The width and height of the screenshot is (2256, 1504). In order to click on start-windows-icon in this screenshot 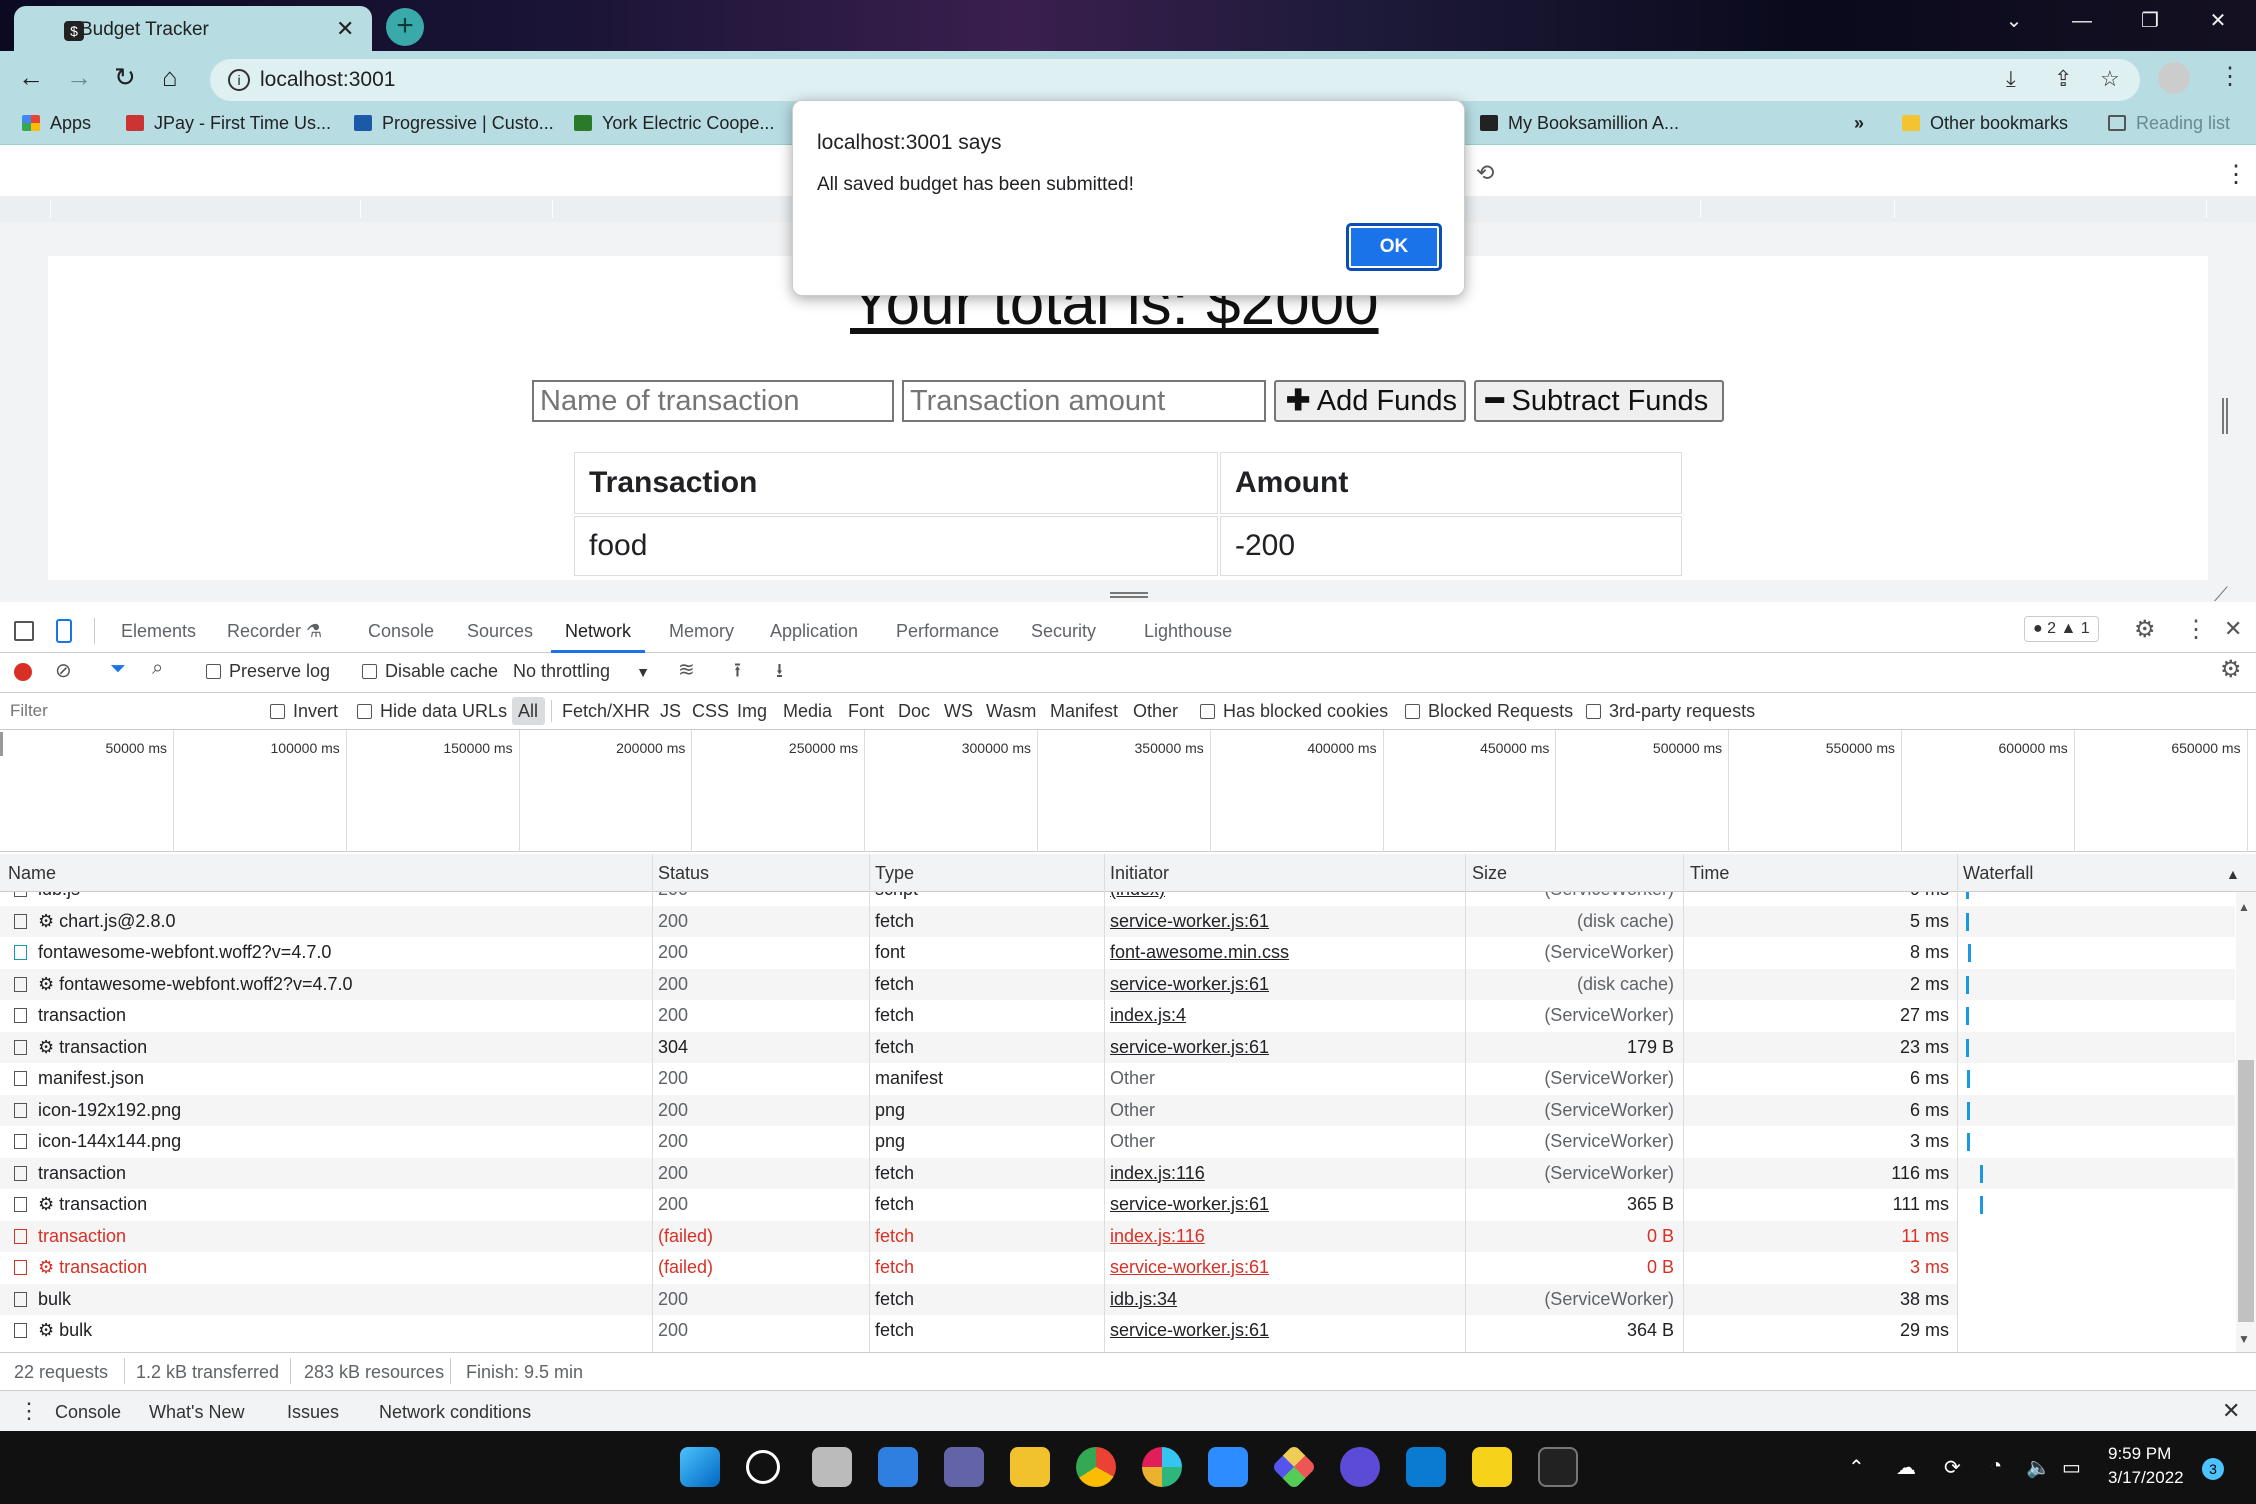, I will do `click(700, 1467)`.